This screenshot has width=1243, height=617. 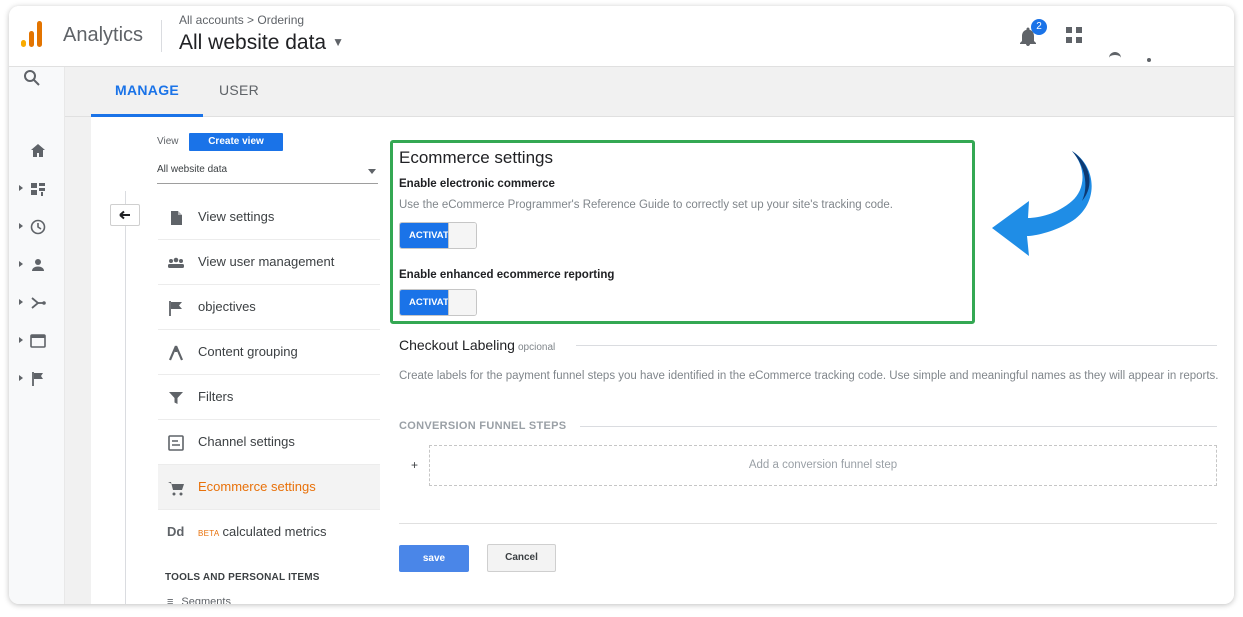 I want to click on dropdown-arrow-icon, so click(x=372, y=171).